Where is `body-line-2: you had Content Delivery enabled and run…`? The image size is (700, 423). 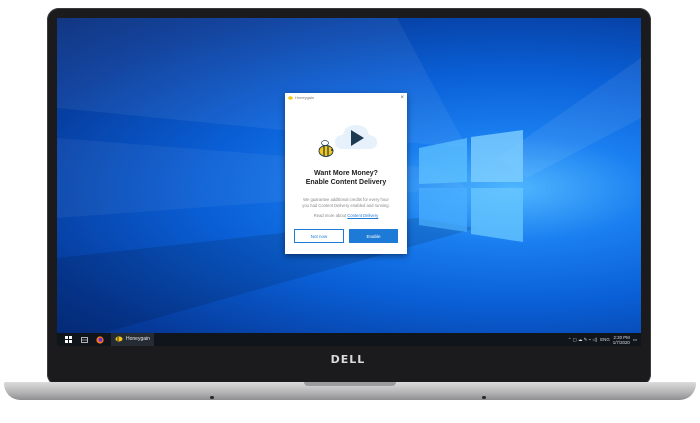 body-line-2: you had Content Delivery enabled and run… is located at coordinates (346, 205).